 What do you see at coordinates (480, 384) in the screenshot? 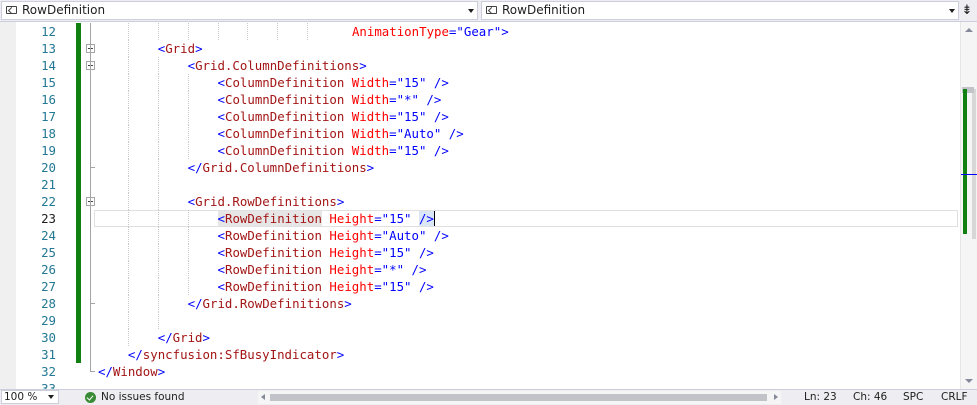
I see `code-line: 33` at bounding box center [480, 384].